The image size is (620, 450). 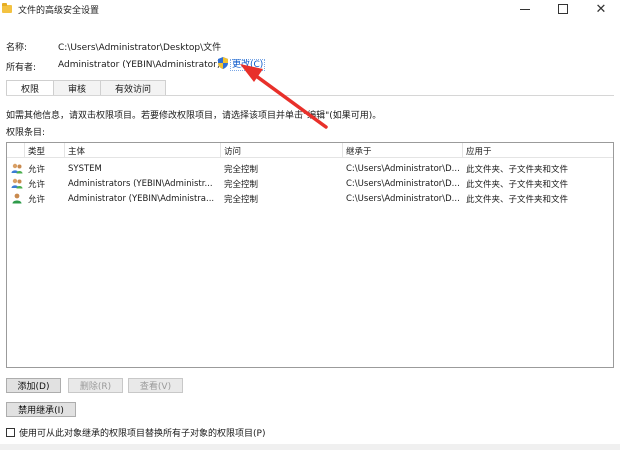 What do you see at coordinates (33, 385) in the screenshot?
I see `add-button: 添加(D)` at bounding box center [33, 385].